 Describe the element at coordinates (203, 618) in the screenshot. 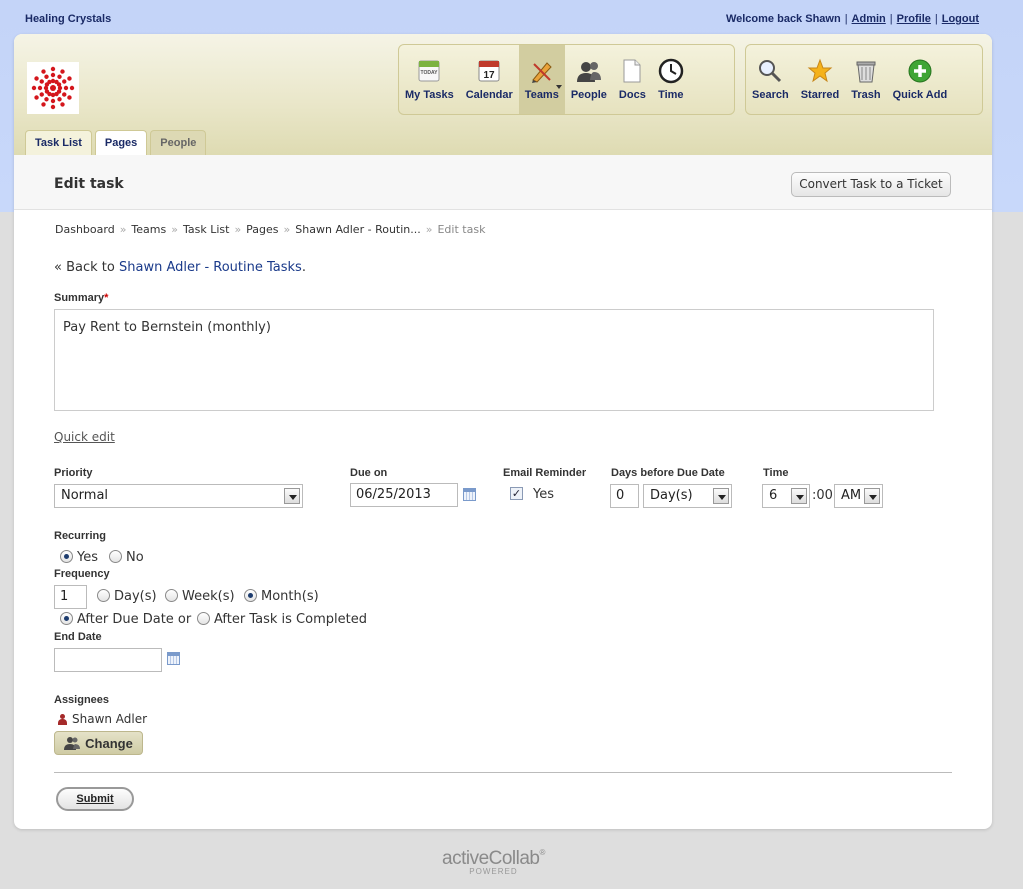

I see `after-completed-radio` at that location.